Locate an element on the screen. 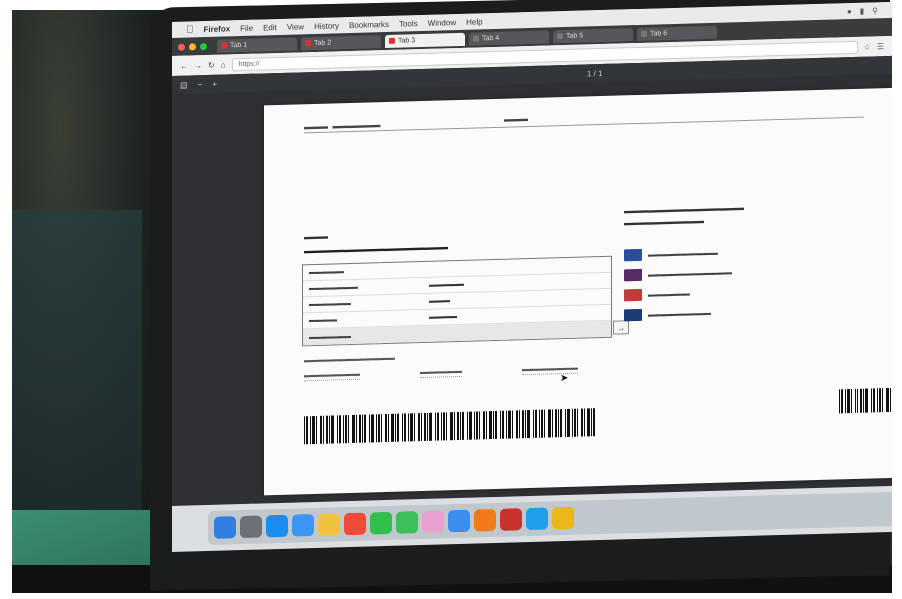 The width and height of the screenshot is (902, 599). home-icon: ⌂ is located at coordinates (223, 64).